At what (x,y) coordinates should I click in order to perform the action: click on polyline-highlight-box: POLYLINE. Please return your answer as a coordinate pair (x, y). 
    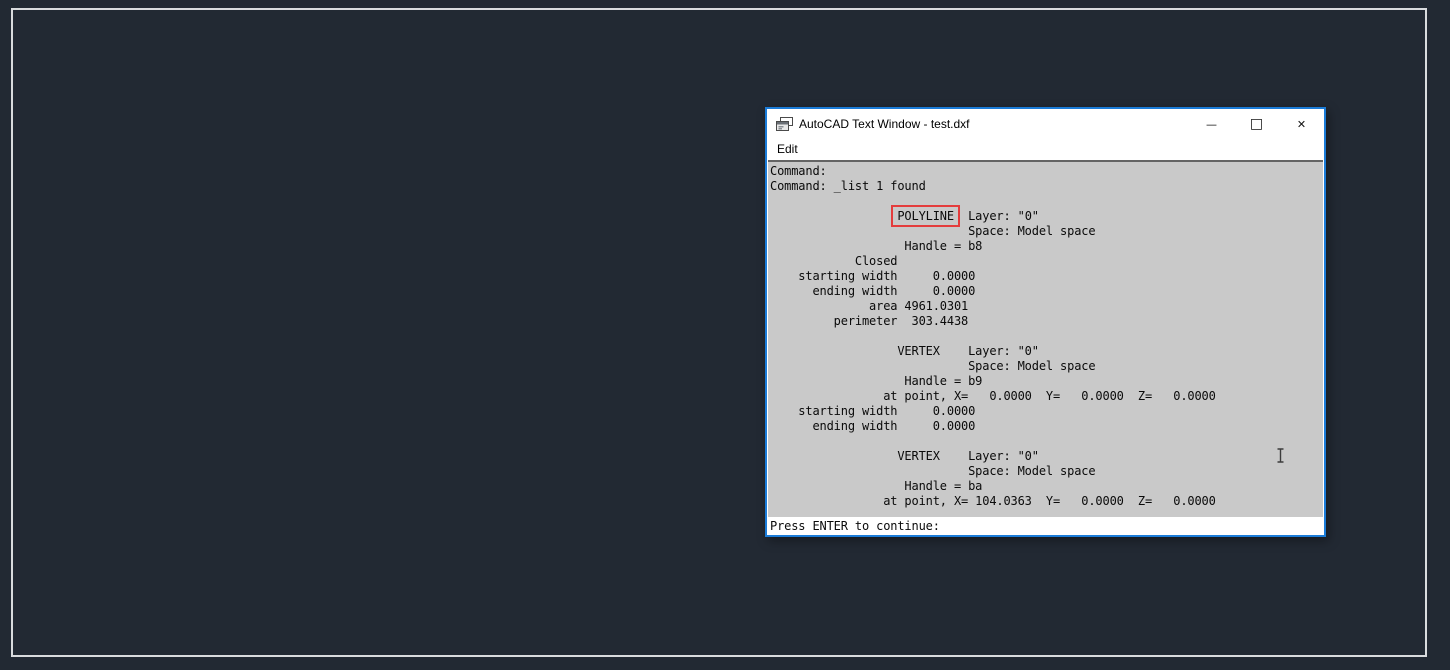
    Looking at the image, I should click on (925, 216).